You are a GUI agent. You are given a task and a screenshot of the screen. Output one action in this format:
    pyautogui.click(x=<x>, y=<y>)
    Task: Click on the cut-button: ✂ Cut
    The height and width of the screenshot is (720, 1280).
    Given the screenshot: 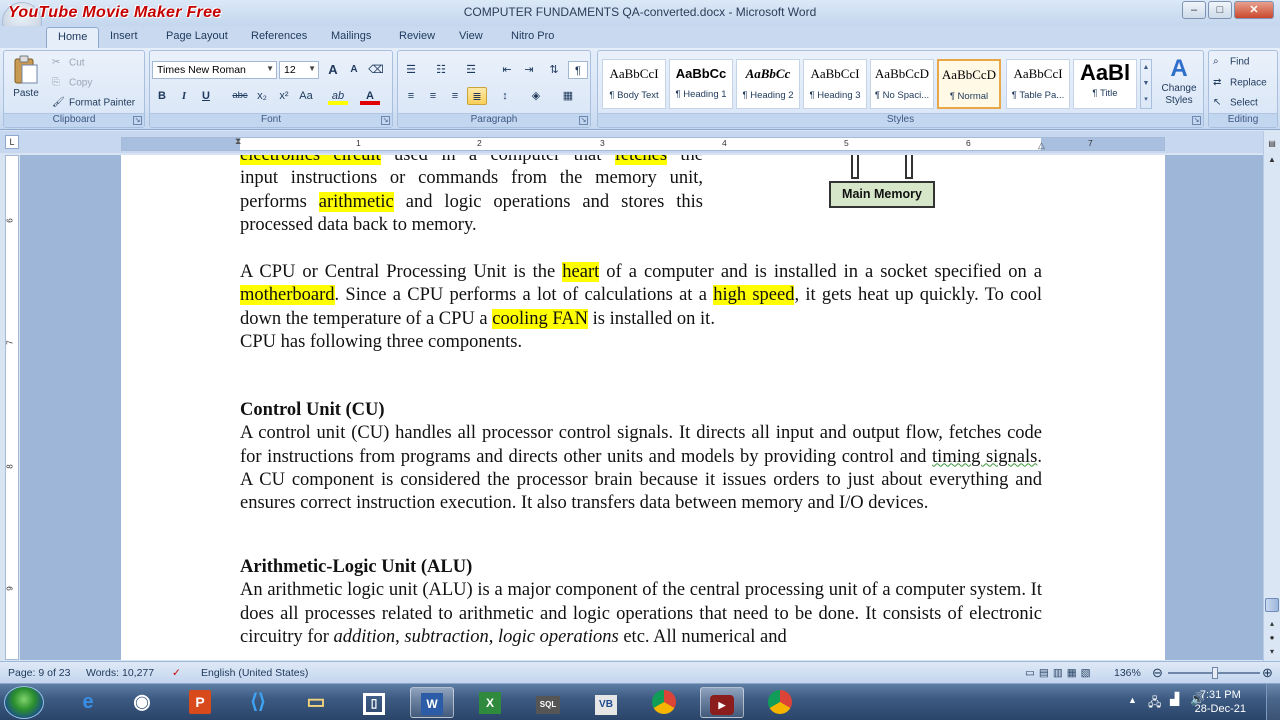 What is the action you would take?
    pyautogui.click(x=68, y=63)
    